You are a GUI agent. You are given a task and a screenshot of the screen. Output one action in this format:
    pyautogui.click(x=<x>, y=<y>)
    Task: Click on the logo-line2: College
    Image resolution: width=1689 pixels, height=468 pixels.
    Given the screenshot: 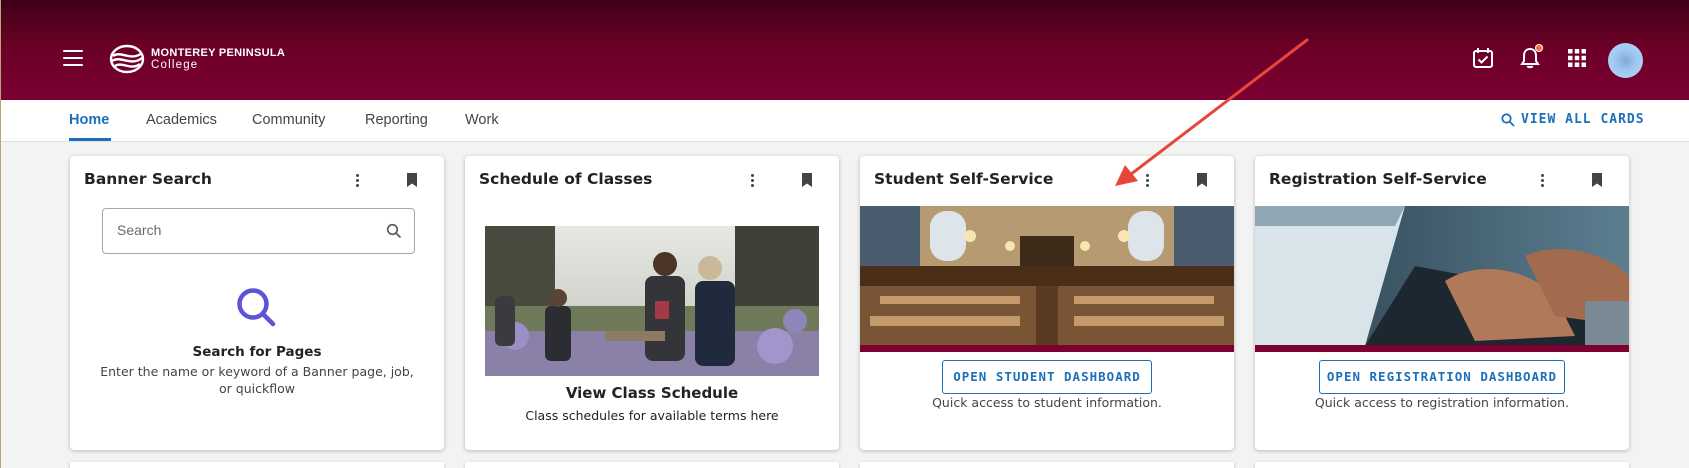 What is the action you would take?
    pyautogui.click(x=175, y=65)
    